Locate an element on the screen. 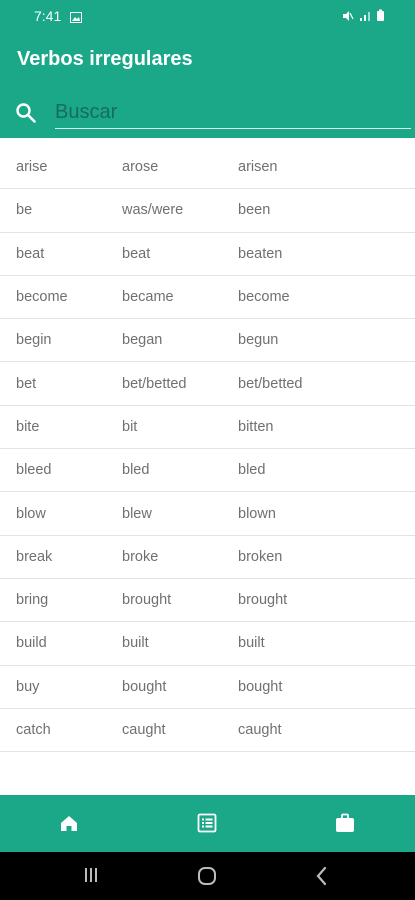  page-title: Verbos irregulares is located at coordinates (105, 59).